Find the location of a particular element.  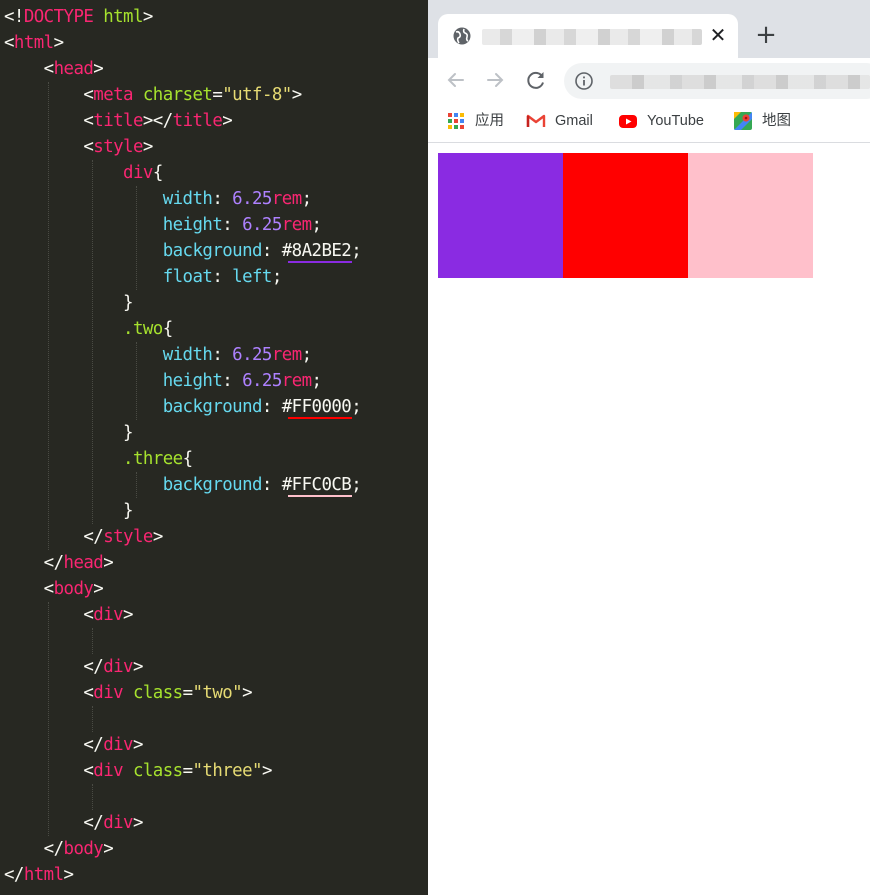

code-line: </style> is located at coordinates (83, 537).